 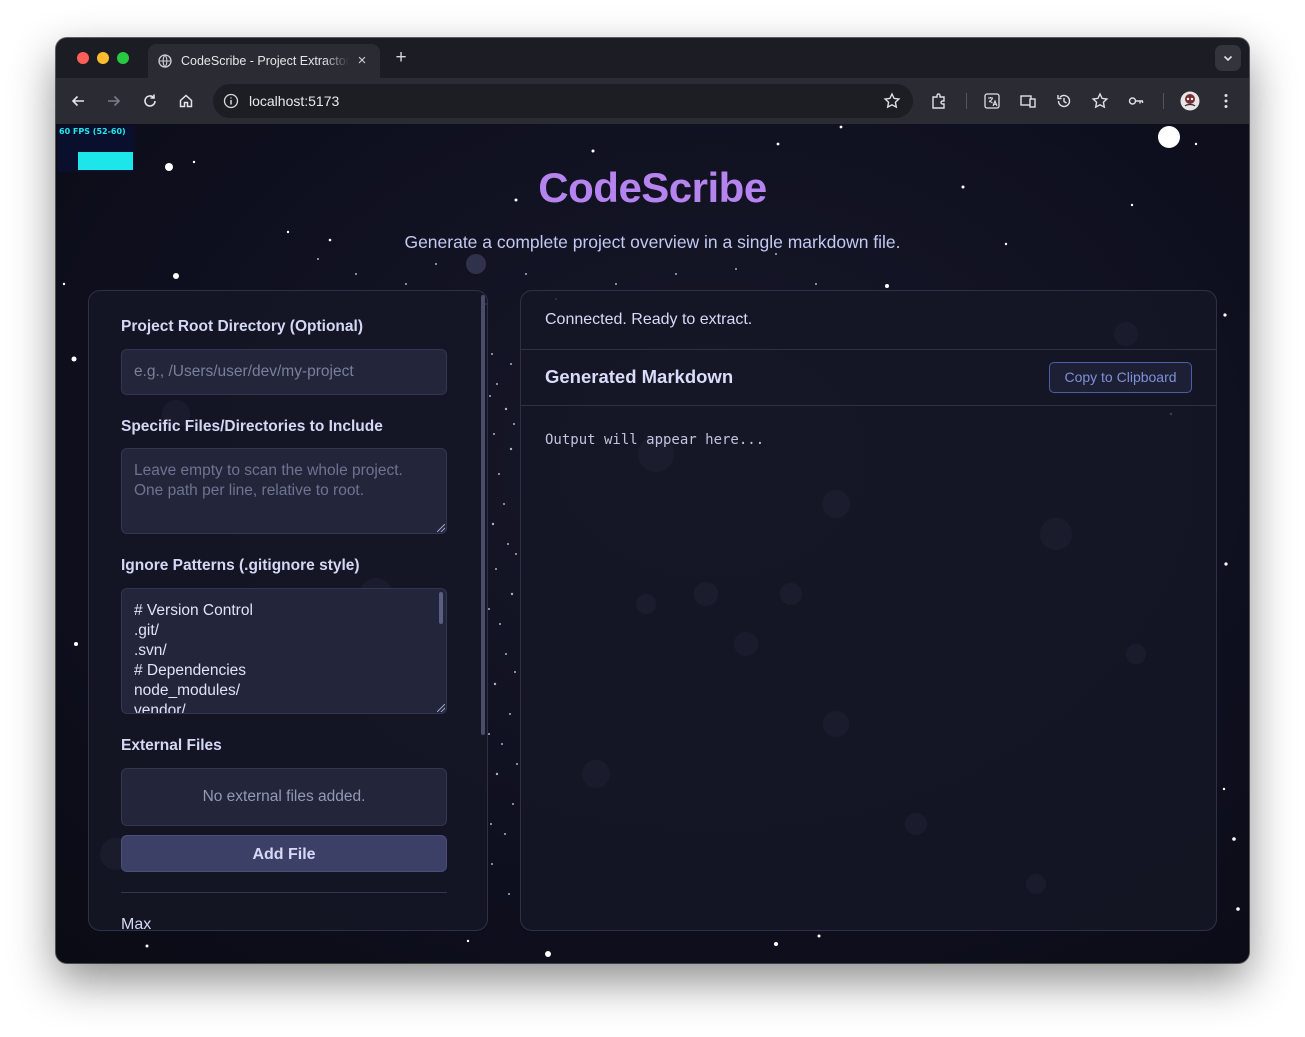 What do you see at coordinates (160, 708) in the screenshot?
I see `ignore-line: vendor/` at bounding box center [160, 708].